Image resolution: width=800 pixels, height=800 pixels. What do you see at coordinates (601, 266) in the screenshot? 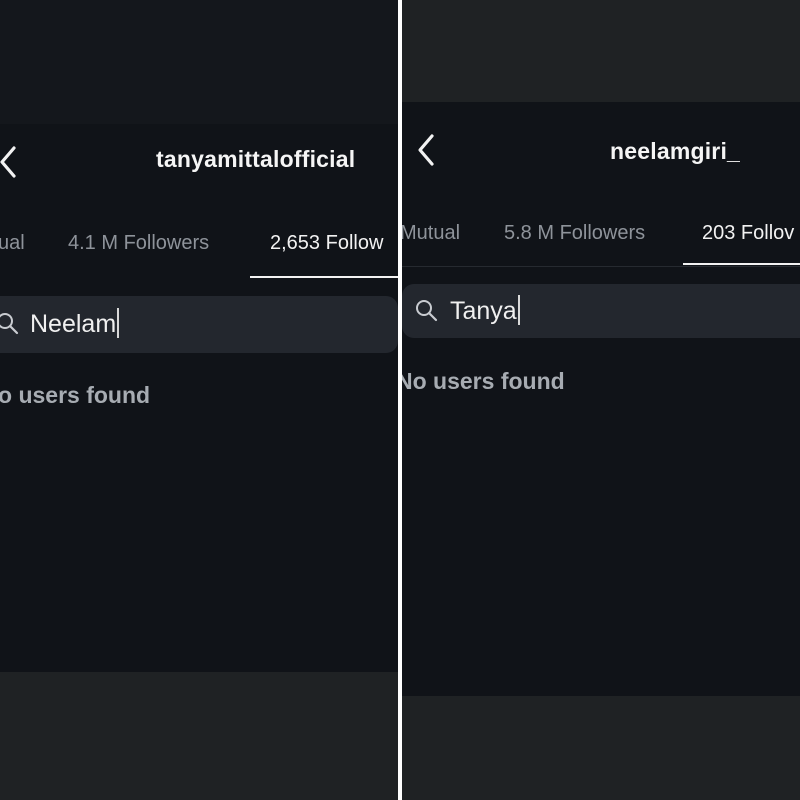
I see `tab-bar-divider` at bounding box center [601, 266].